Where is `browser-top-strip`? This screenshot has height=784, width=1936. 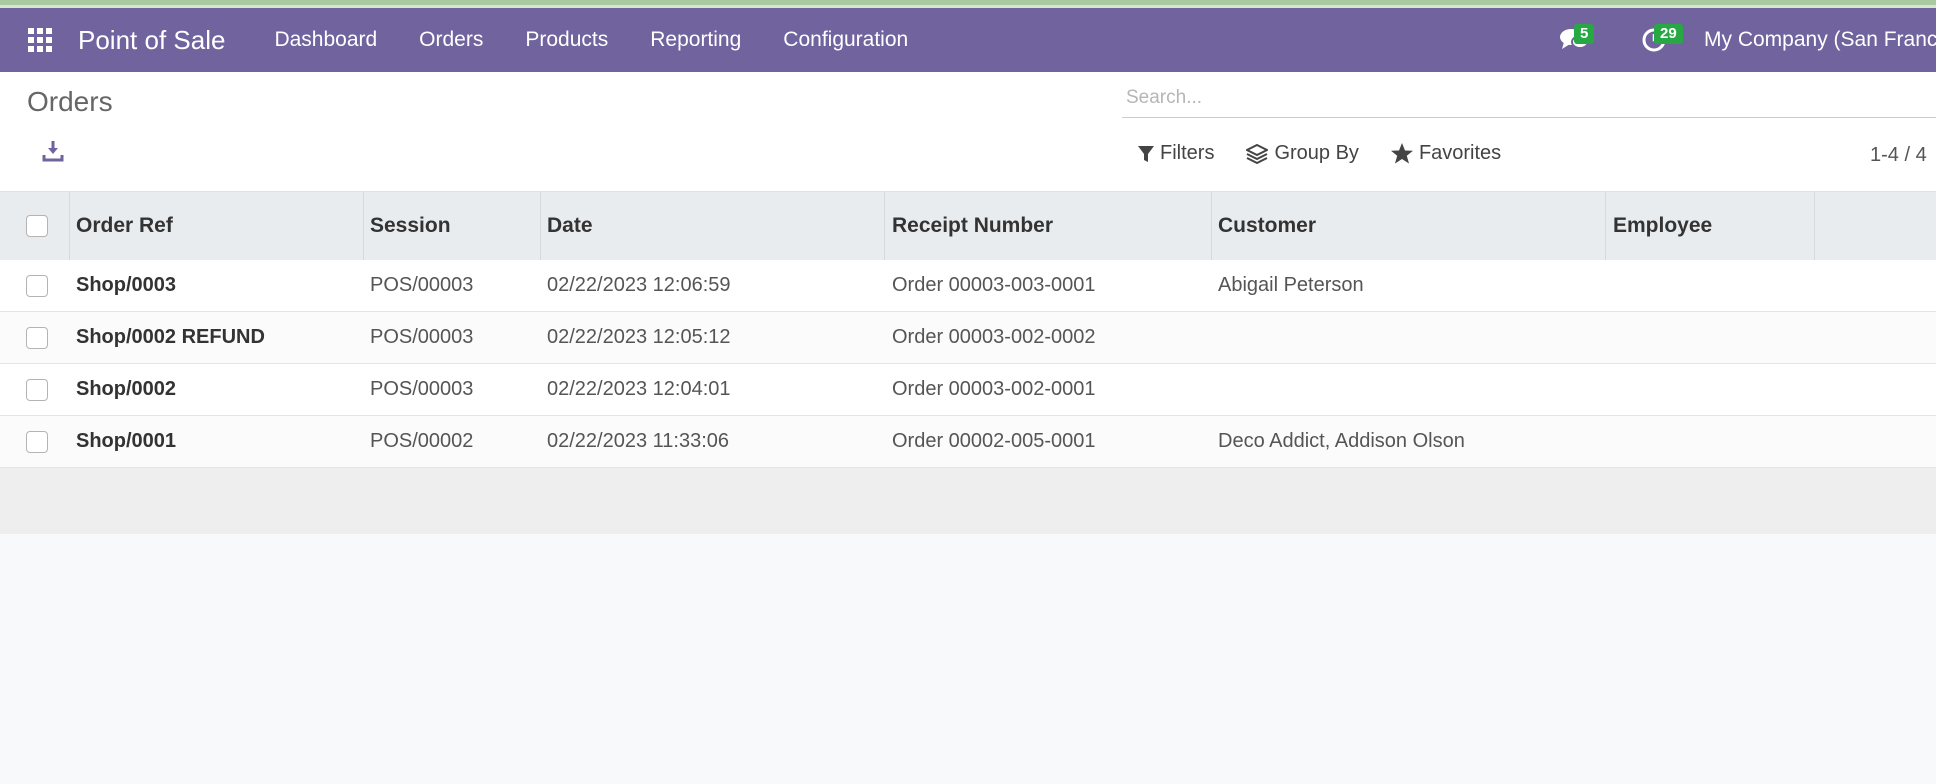
browser-top-strip is located at coordinates (968, 4).